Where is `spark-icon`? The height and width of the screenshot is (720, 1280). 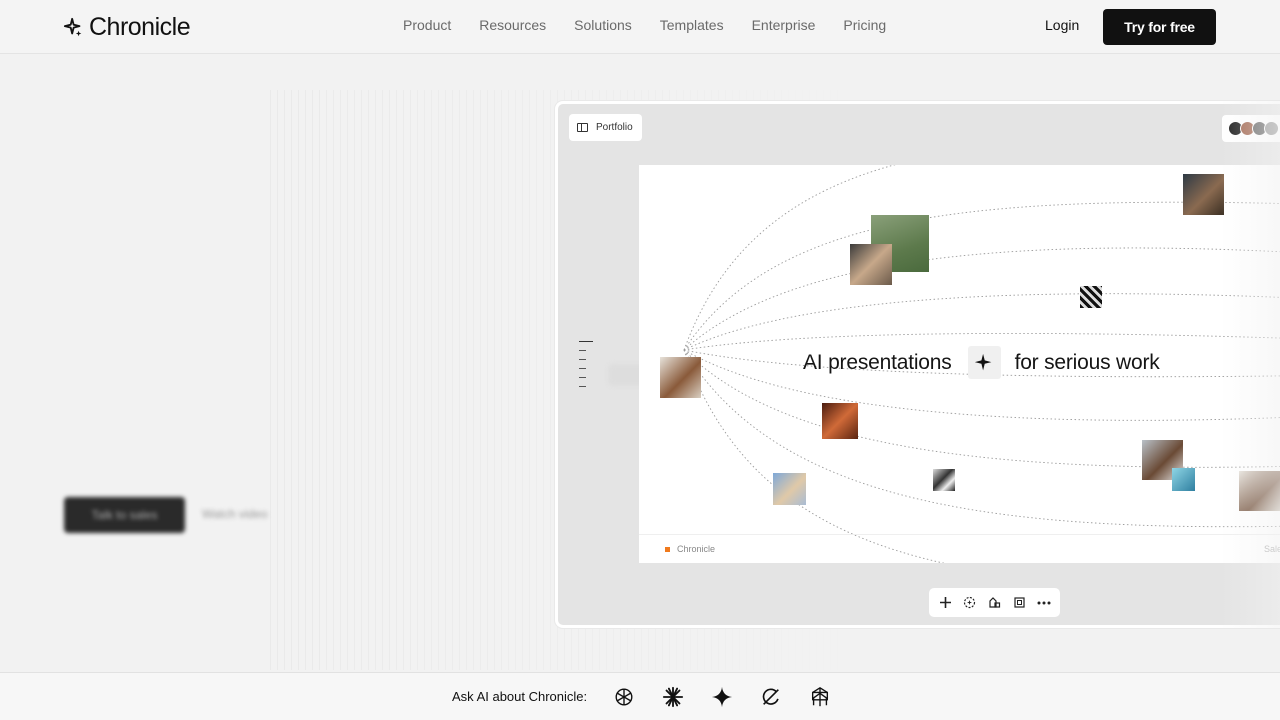 spark-icon is located at coordinates (984, 362).